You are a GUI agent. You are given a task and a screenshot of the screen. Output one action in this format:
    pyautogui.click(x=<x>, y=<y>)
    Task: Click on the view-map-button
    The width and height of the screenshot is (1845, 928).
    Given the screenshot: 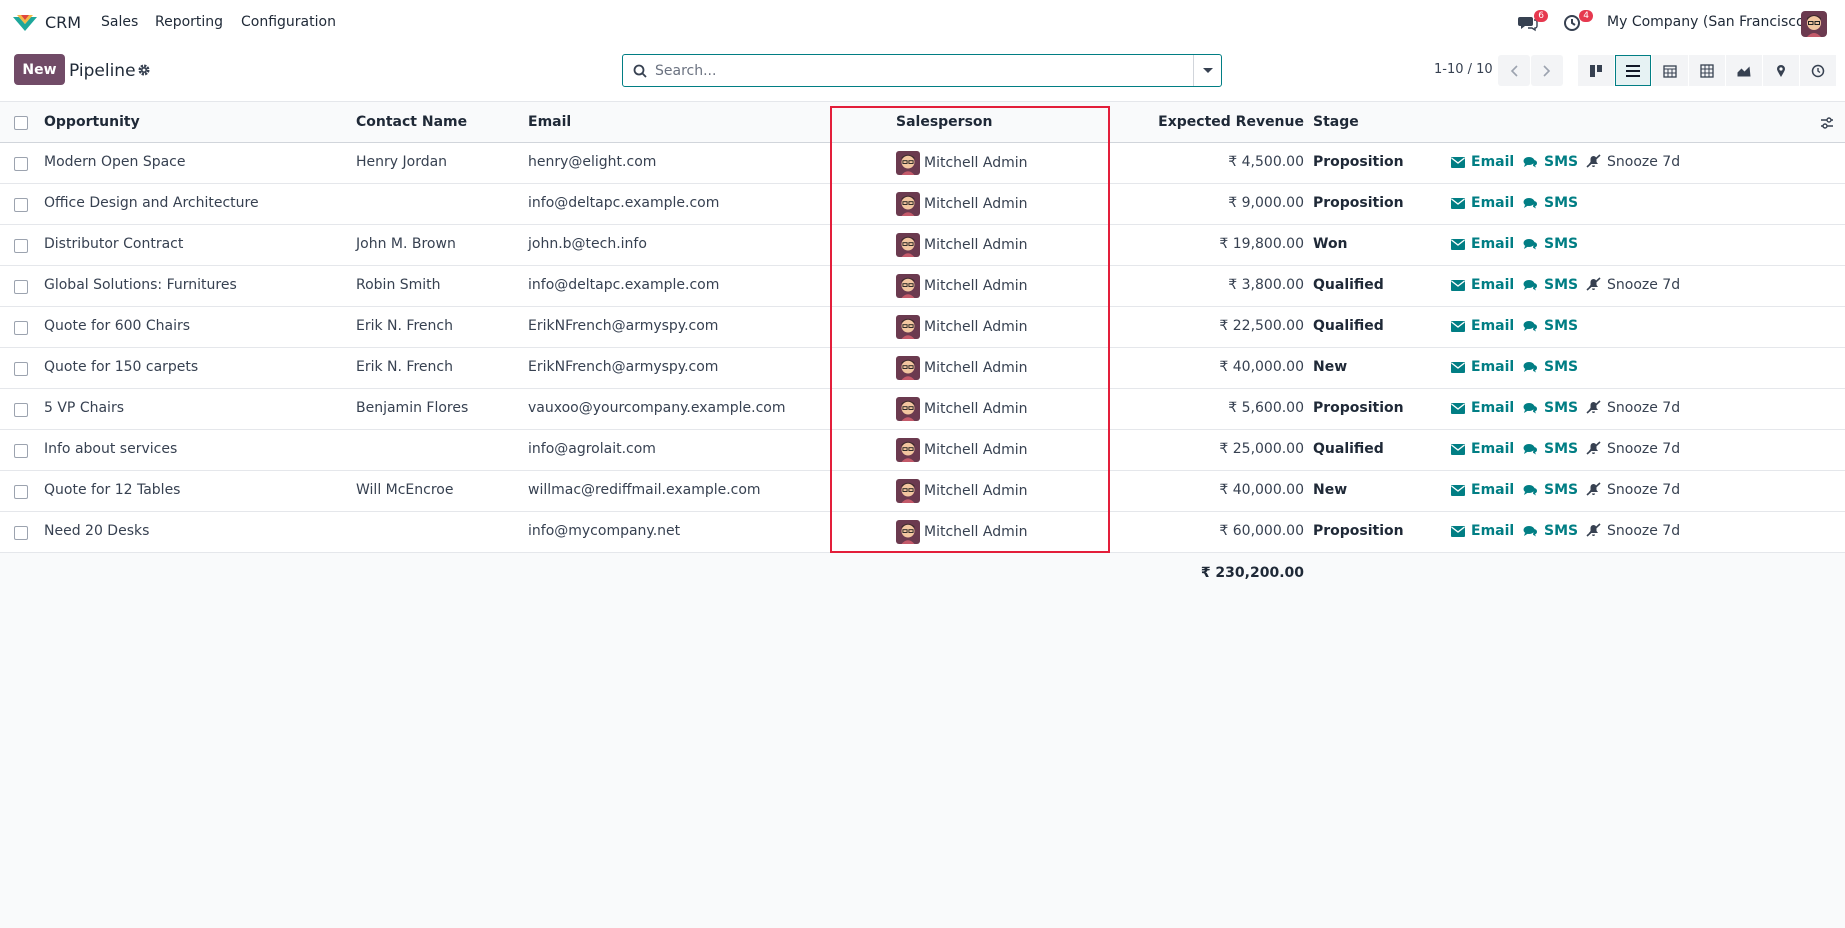 What is the action you would take?
    pyautogui.click(x=1781, y=70)
    